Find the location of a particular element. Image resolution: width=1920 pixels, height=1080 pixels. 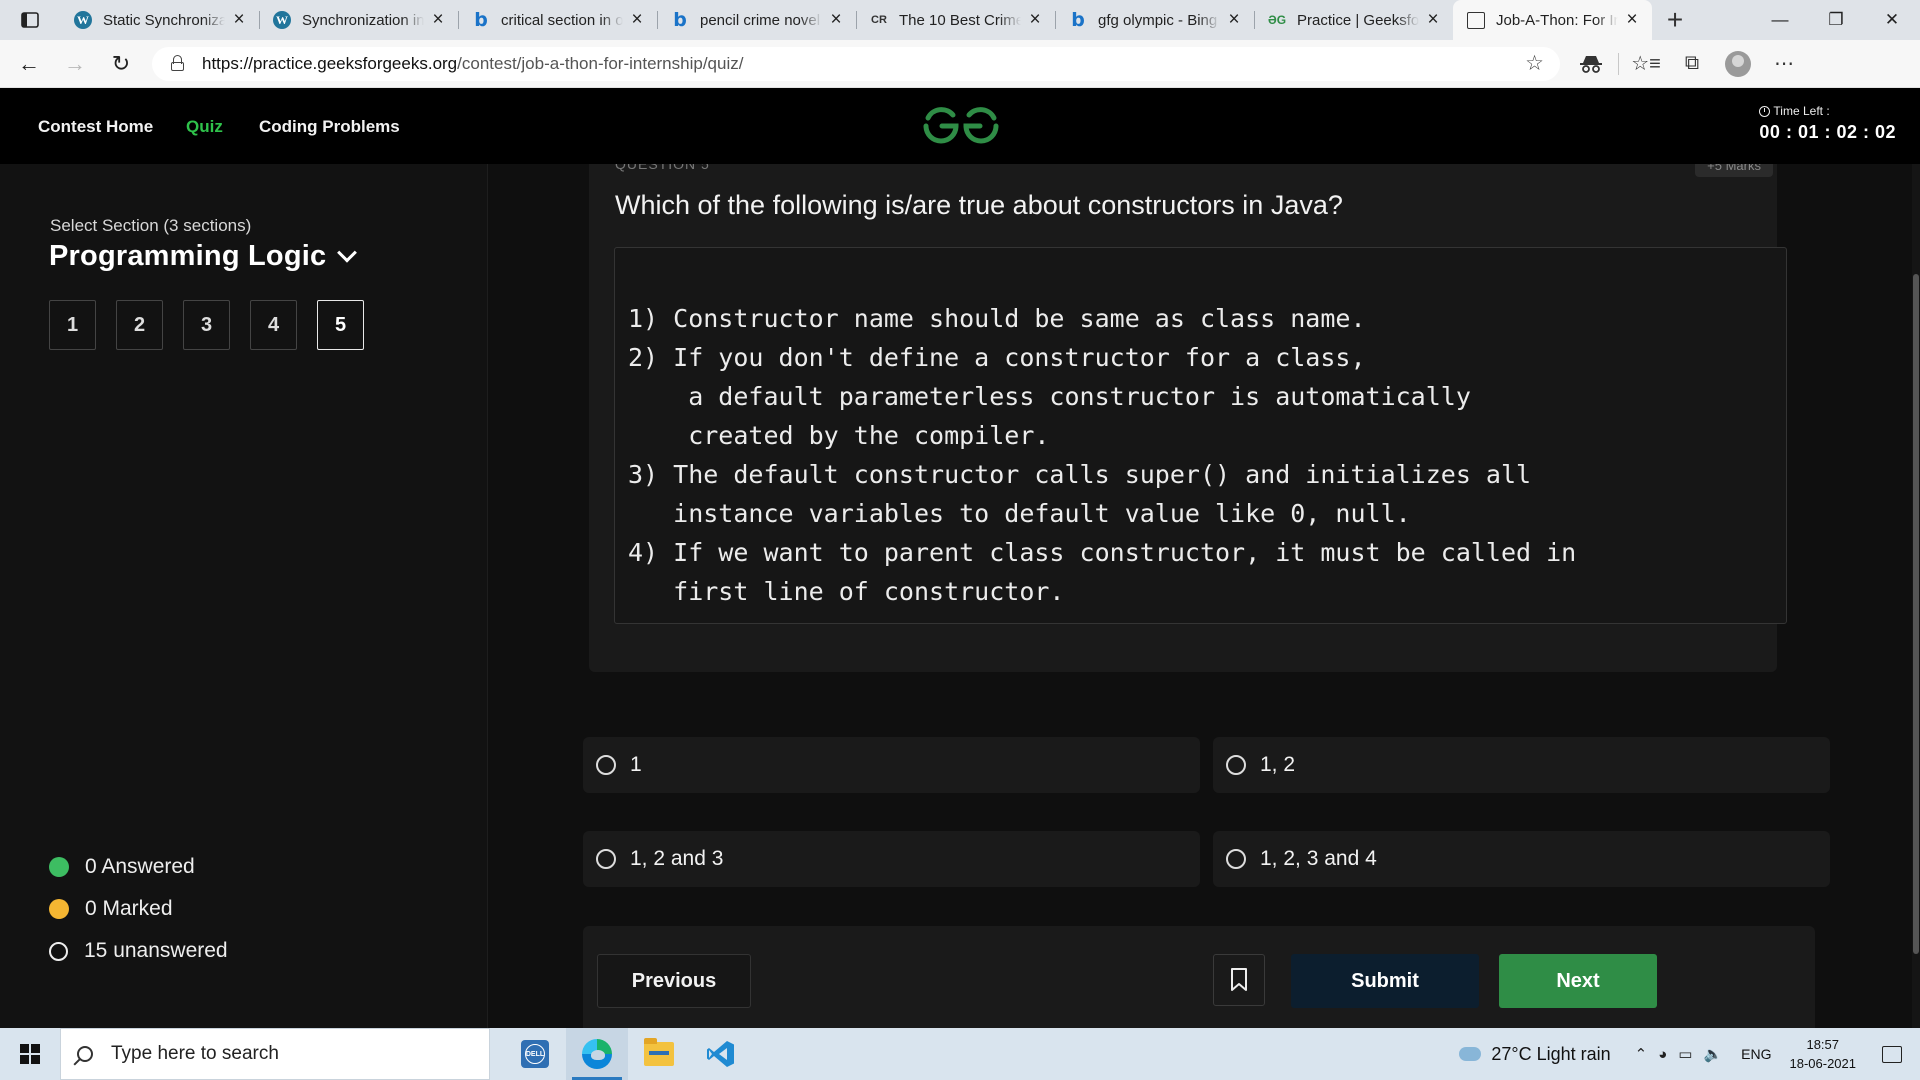

close-window-button: ✕ is located at coordinates (1892, 20).